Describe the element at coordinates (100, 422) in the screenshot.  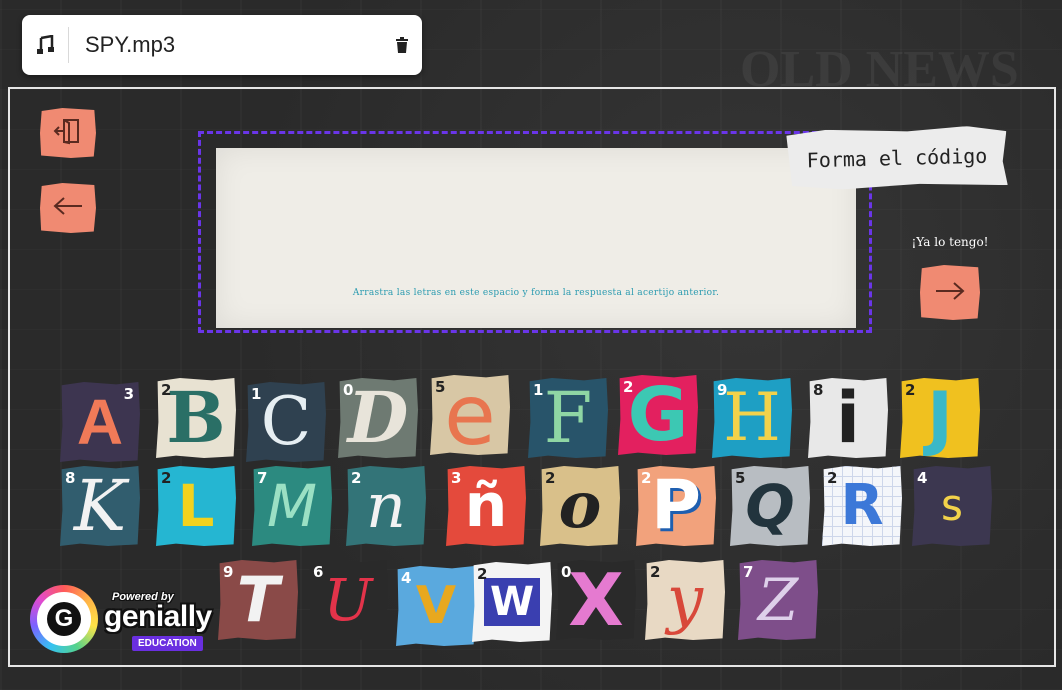
I see `letter-tile-a: A 3` at that location.